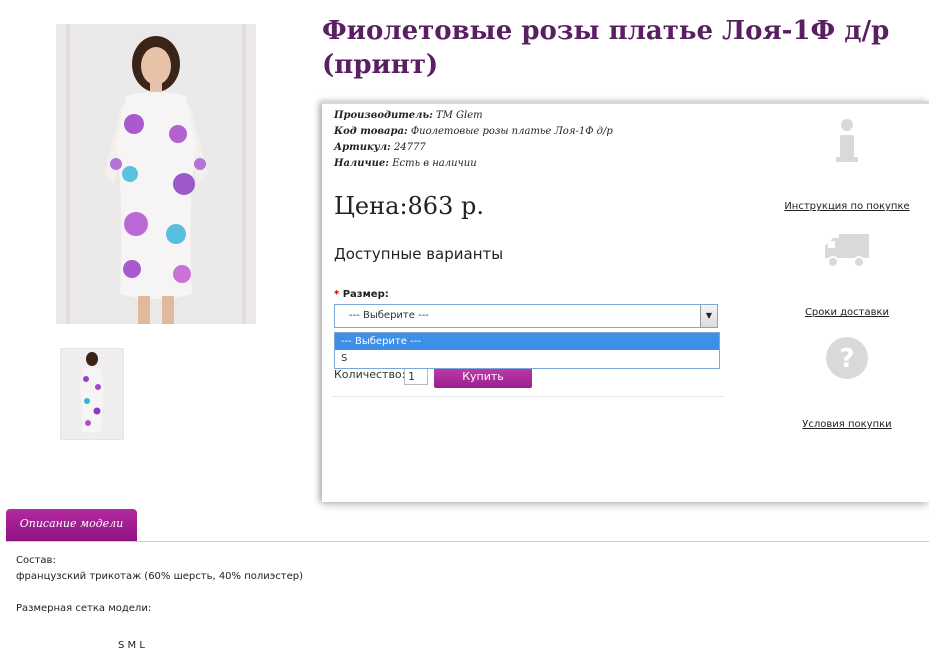 The height and width of the screenshot is (660, 929). Describe the element at coordinates (370, 374) in the screenshot. I see `quantity-label: Количество:` at that location.